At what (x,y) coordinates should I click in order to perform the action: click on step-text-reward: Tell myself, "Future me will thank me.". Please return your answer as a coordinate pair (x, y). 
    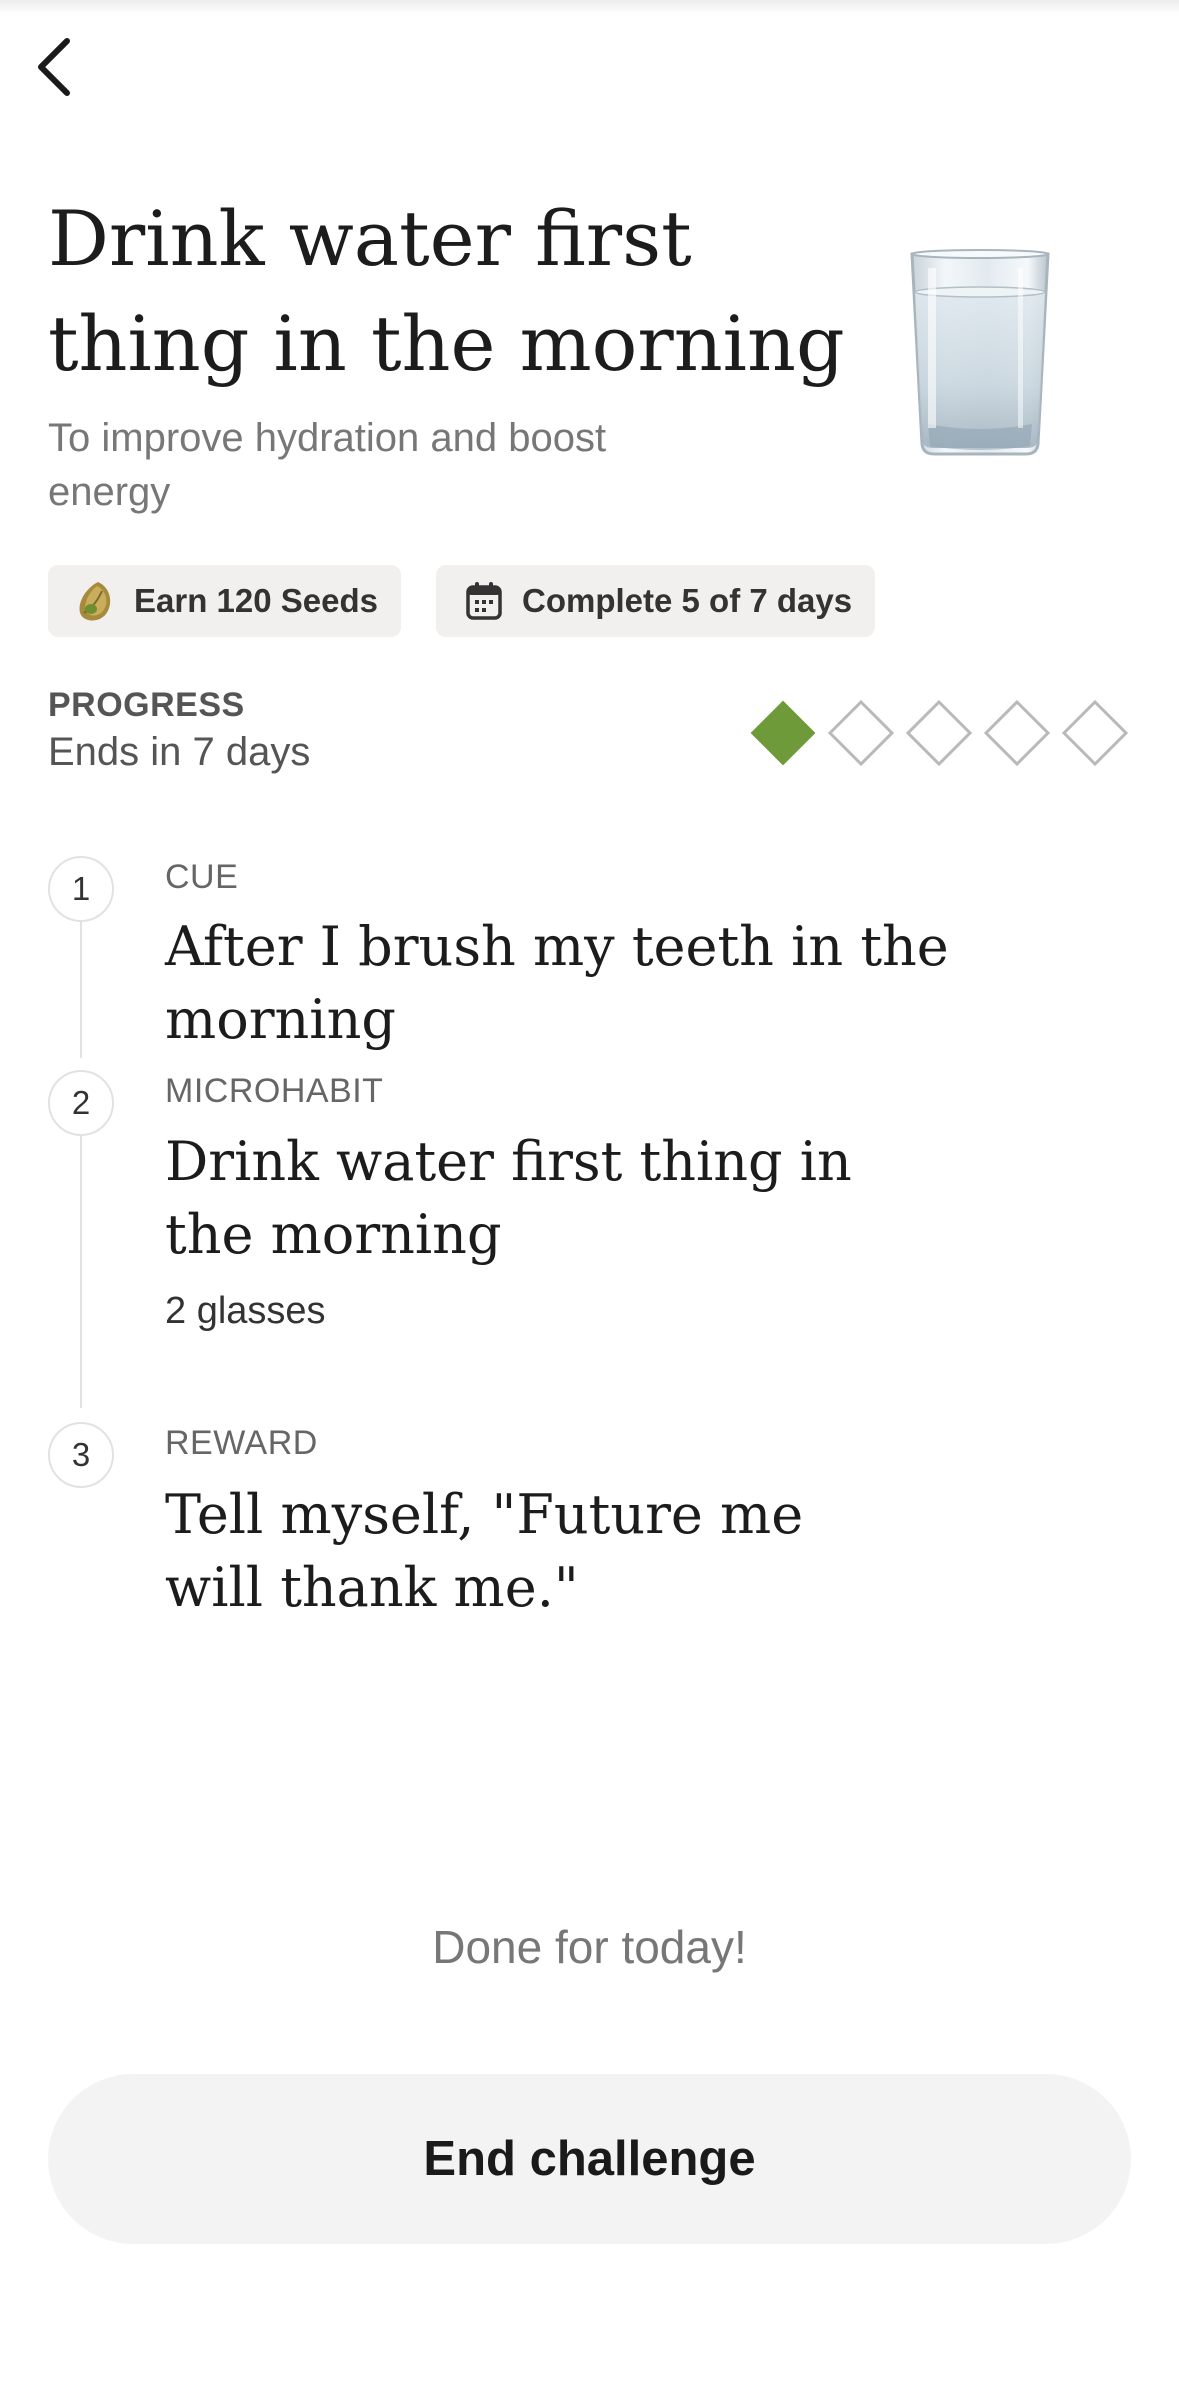
    Looking at the image, I should click on (484, 1551).